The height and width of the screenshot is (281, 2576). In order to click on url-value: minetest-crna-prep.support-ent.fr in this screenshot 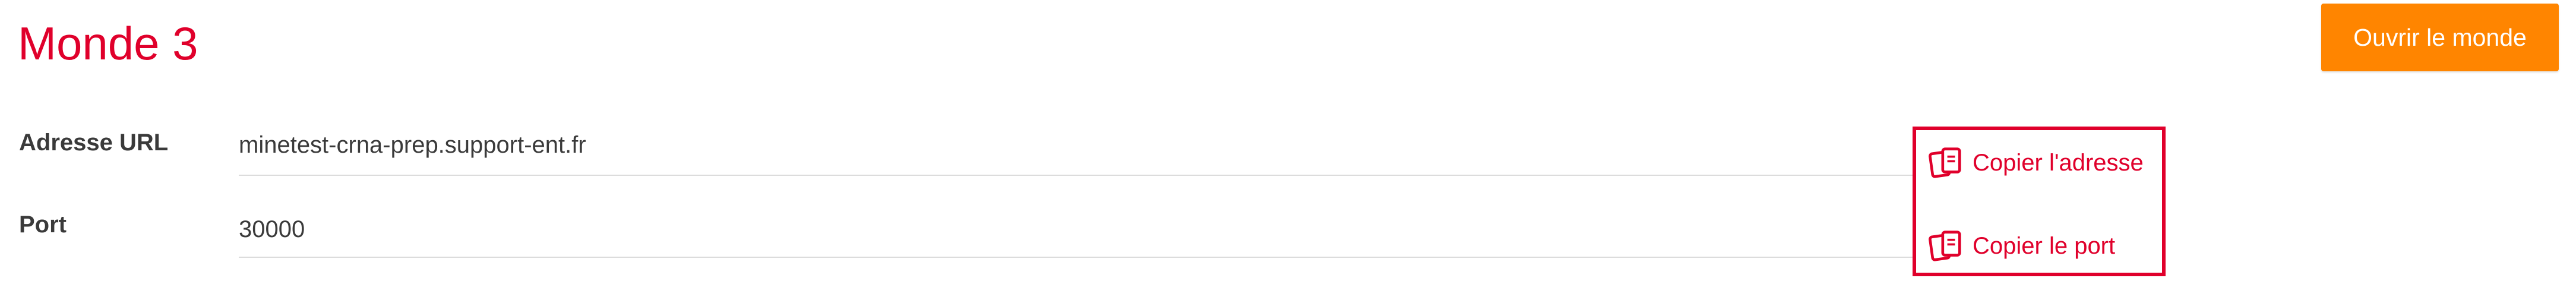, I will do `click(412, 145)`.